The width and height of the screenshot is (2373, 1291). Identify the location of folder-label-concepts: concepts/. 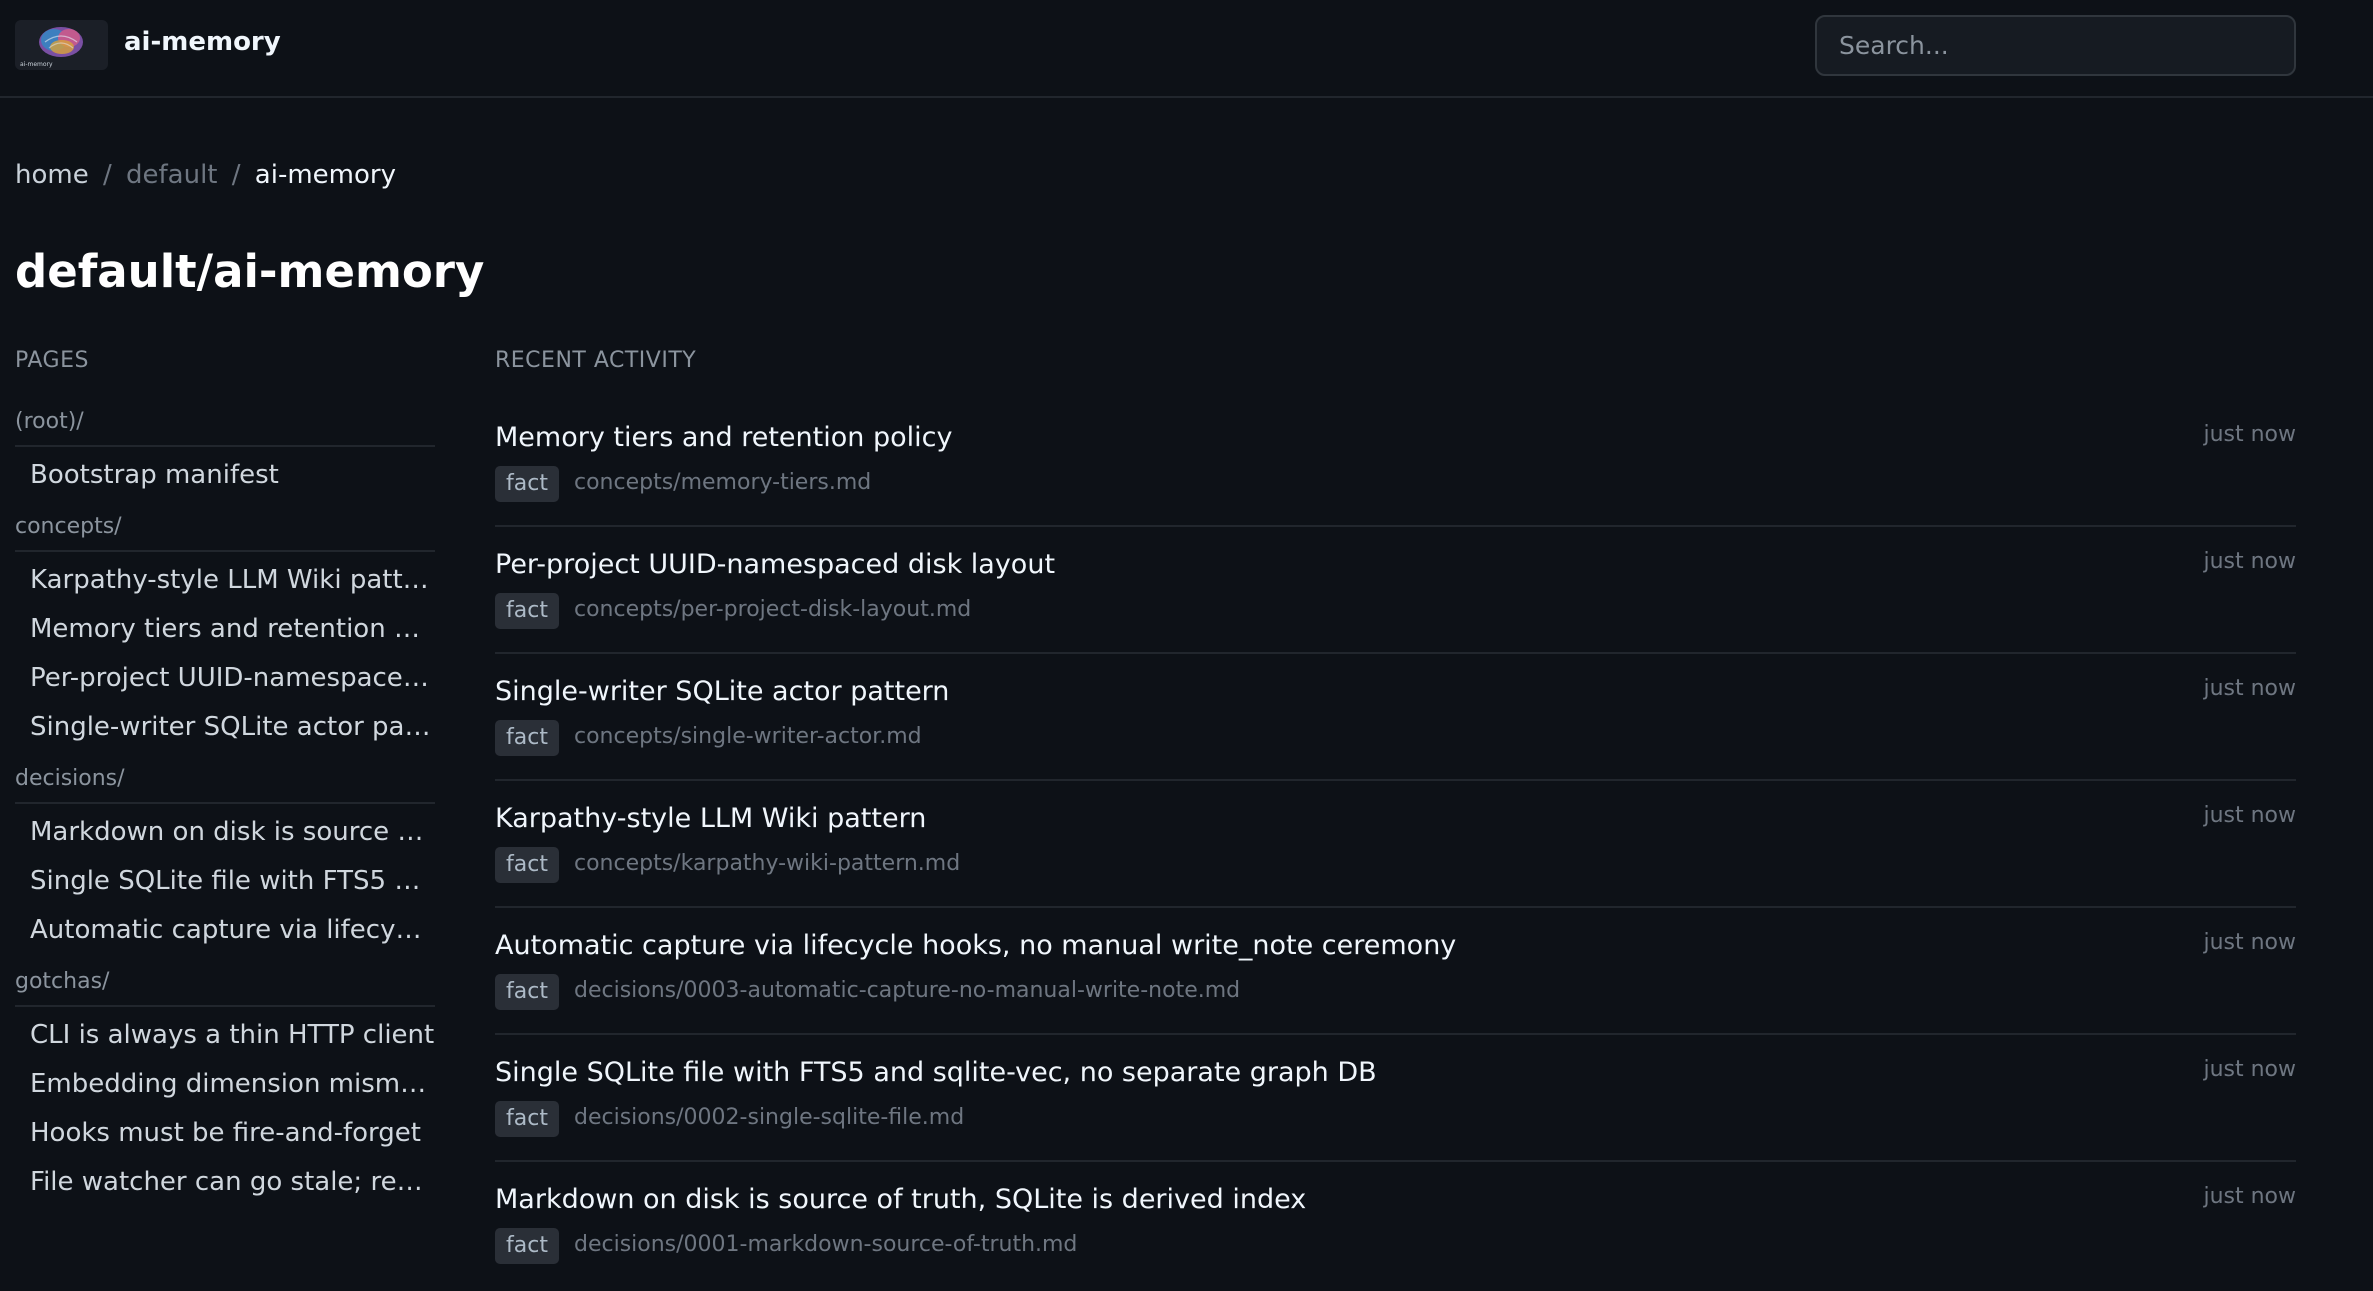
(225, 528).